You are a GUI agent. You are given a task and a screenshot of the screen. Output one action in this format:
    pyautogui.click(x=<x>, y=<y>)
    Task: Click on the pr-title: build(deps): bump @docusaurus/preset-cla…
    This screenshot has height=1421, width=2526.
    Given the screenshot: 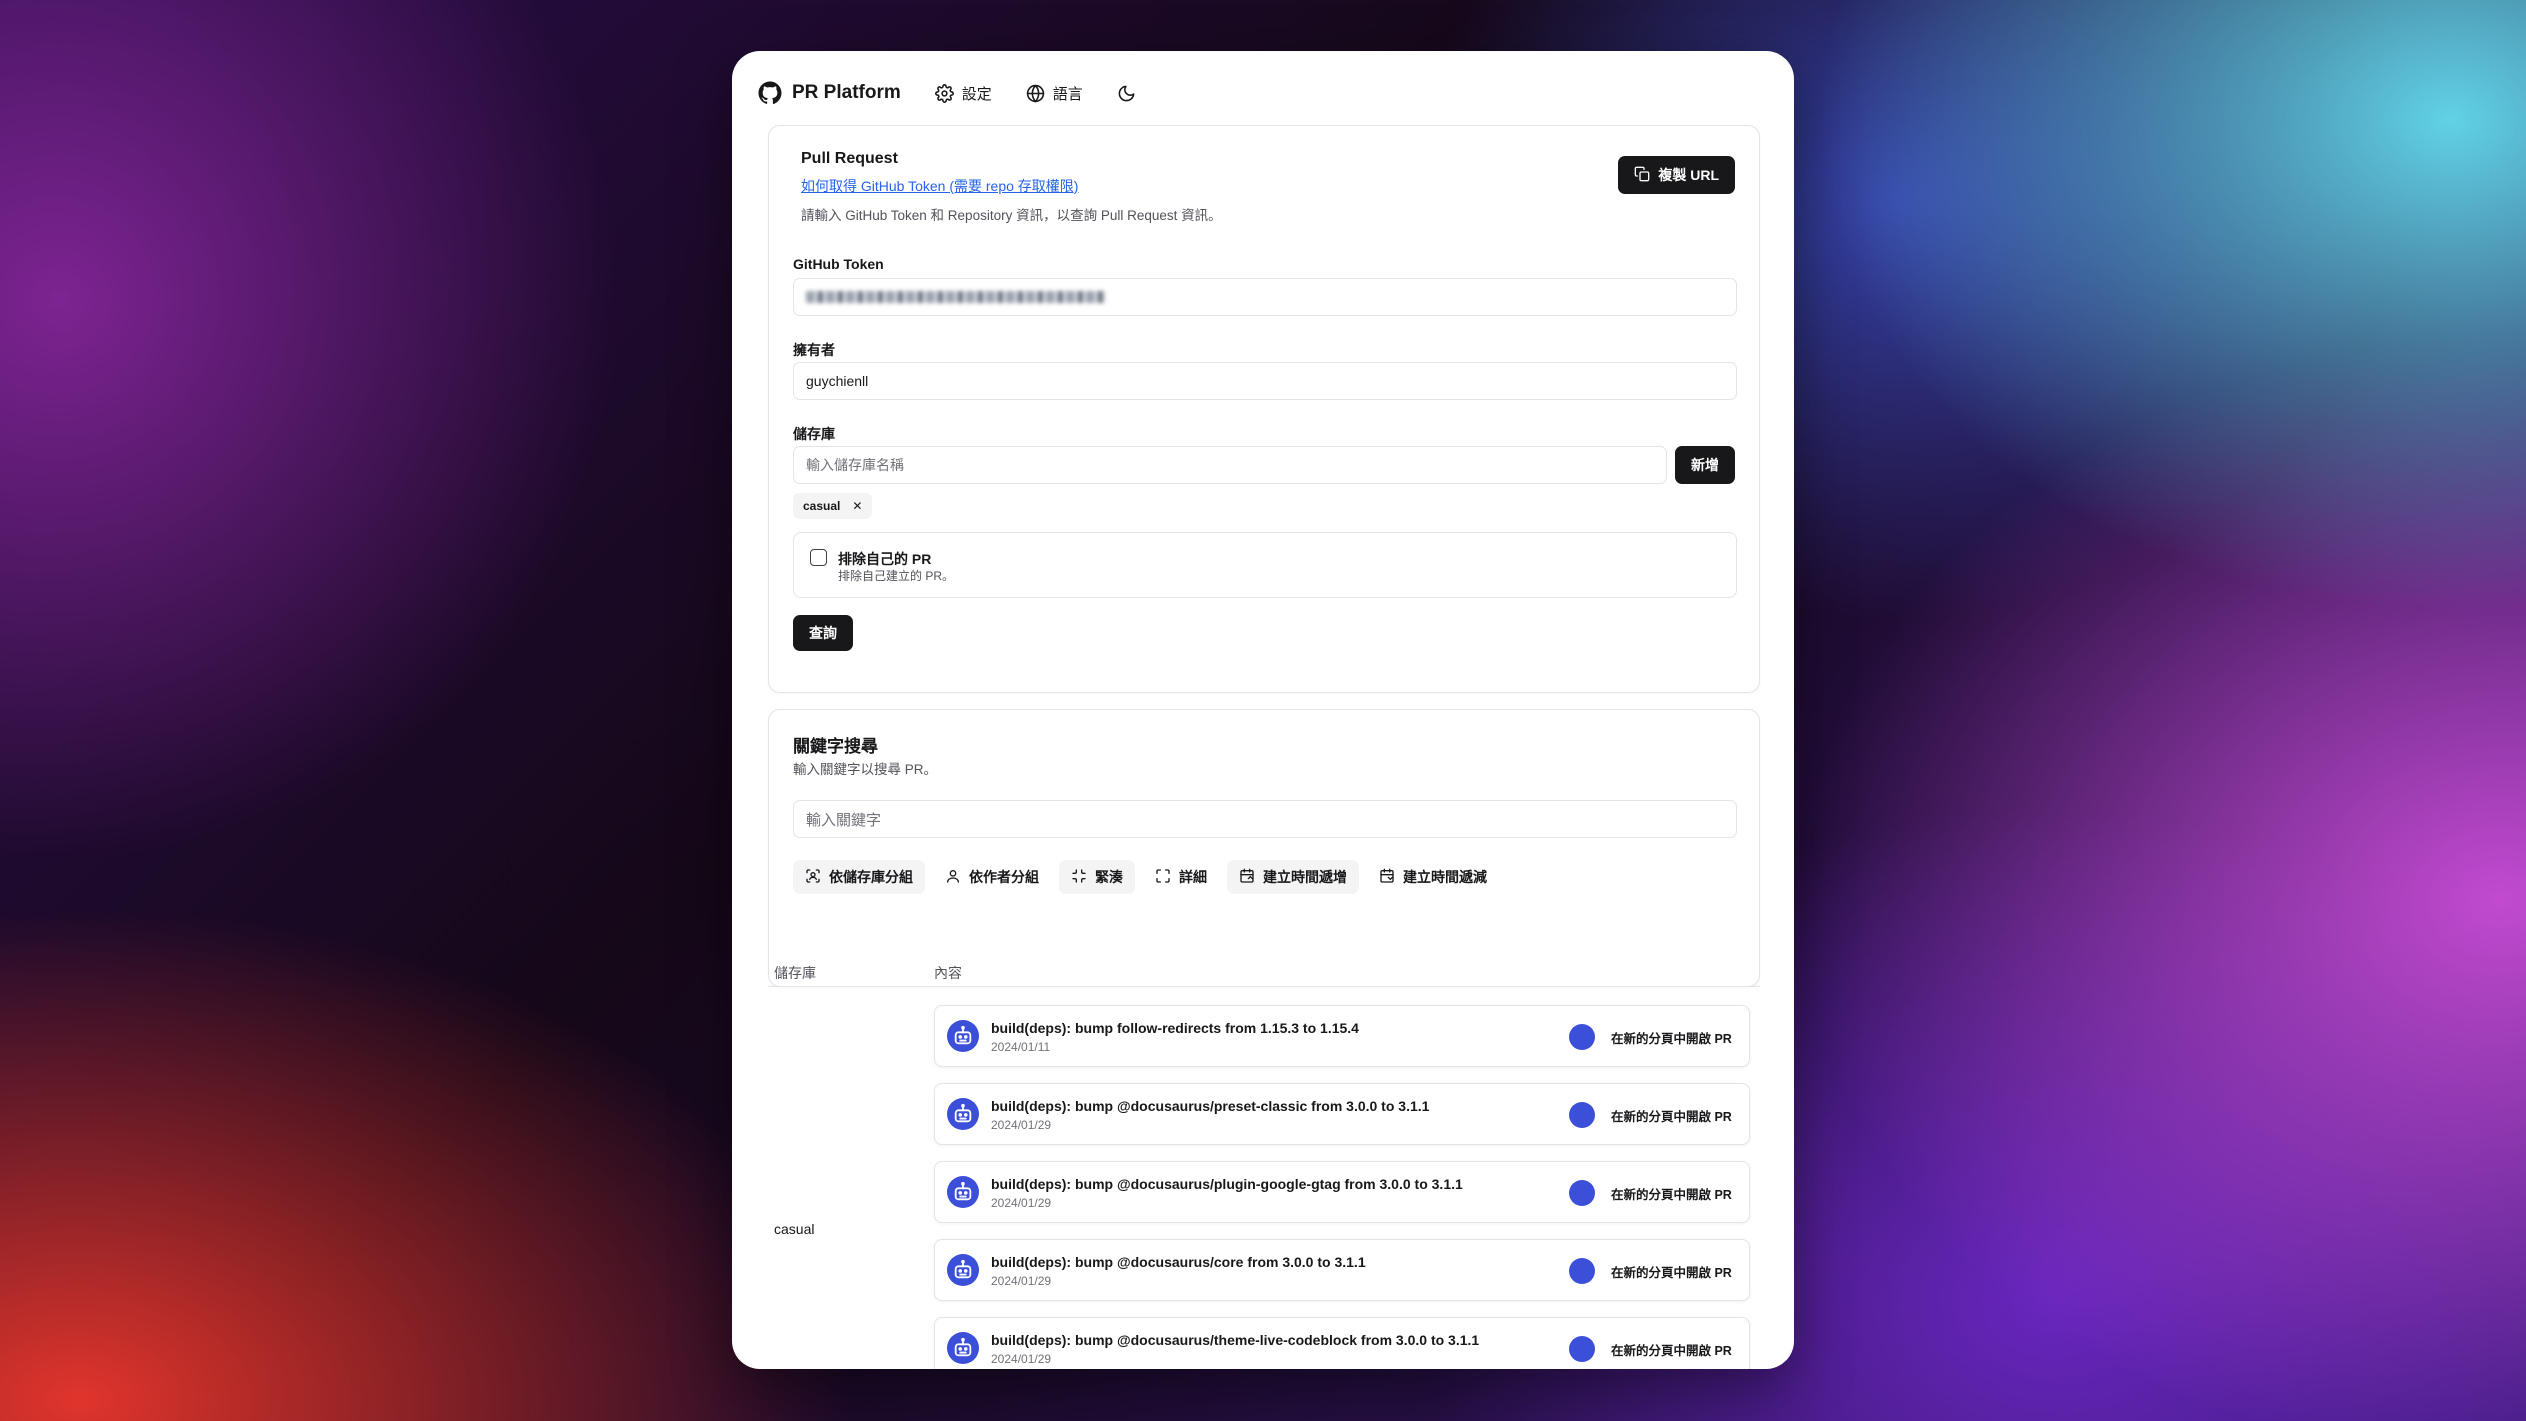 What is the action you would take?
    pyautogui.click(x=1210, y=1106)
    